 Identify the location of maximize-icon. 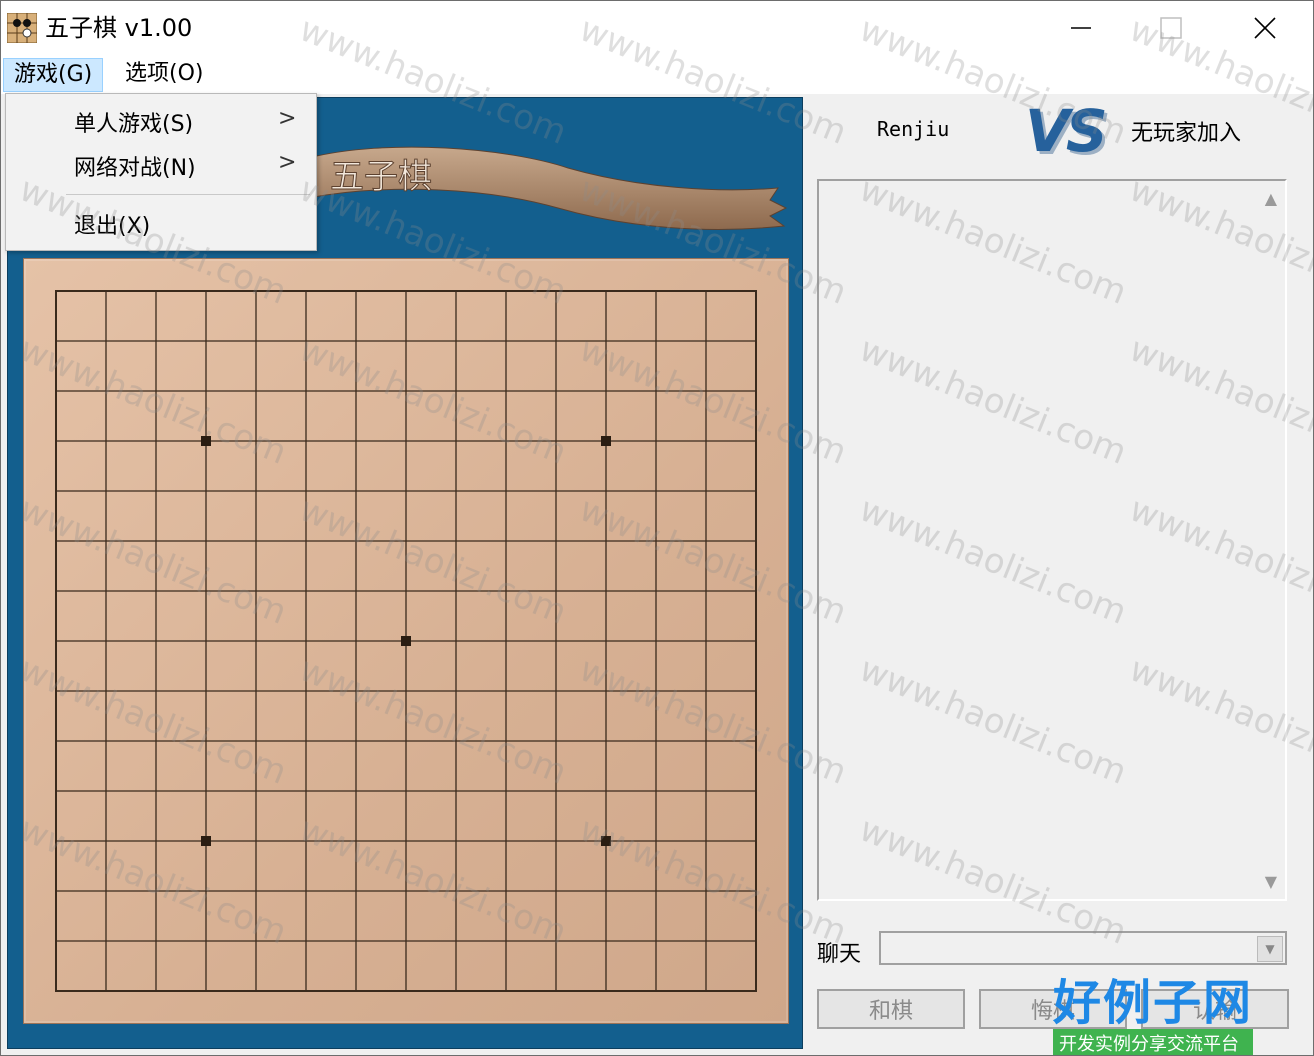
(1171, 27).